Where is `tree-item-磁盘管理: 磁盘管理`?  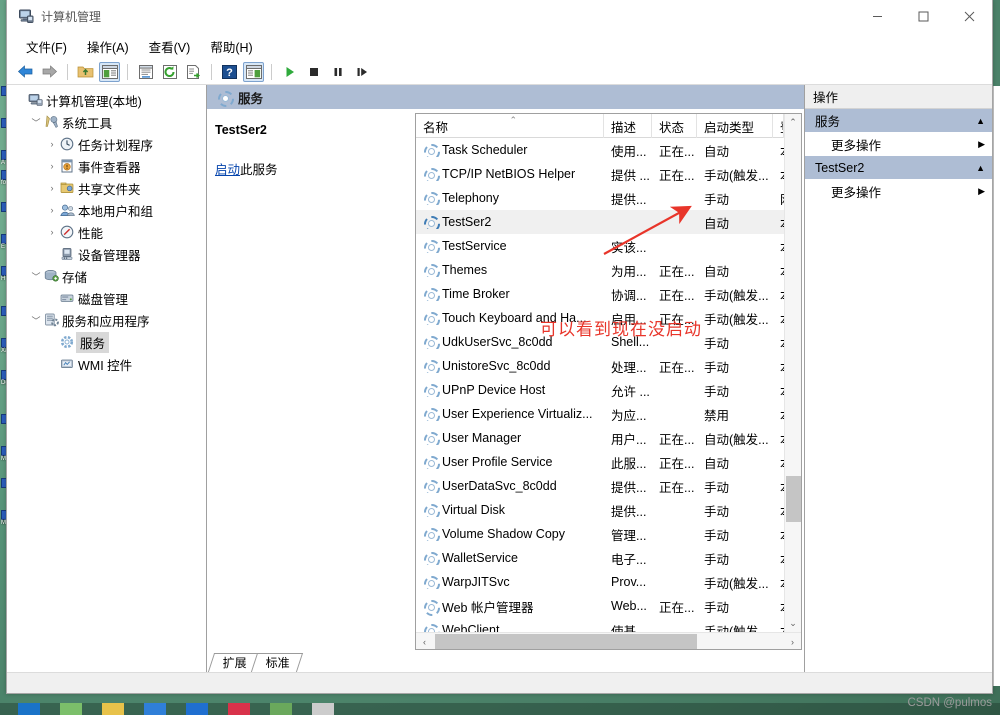
tree-item-磁盘管理: 磁盘管理 is located at coordinates (106, 298).